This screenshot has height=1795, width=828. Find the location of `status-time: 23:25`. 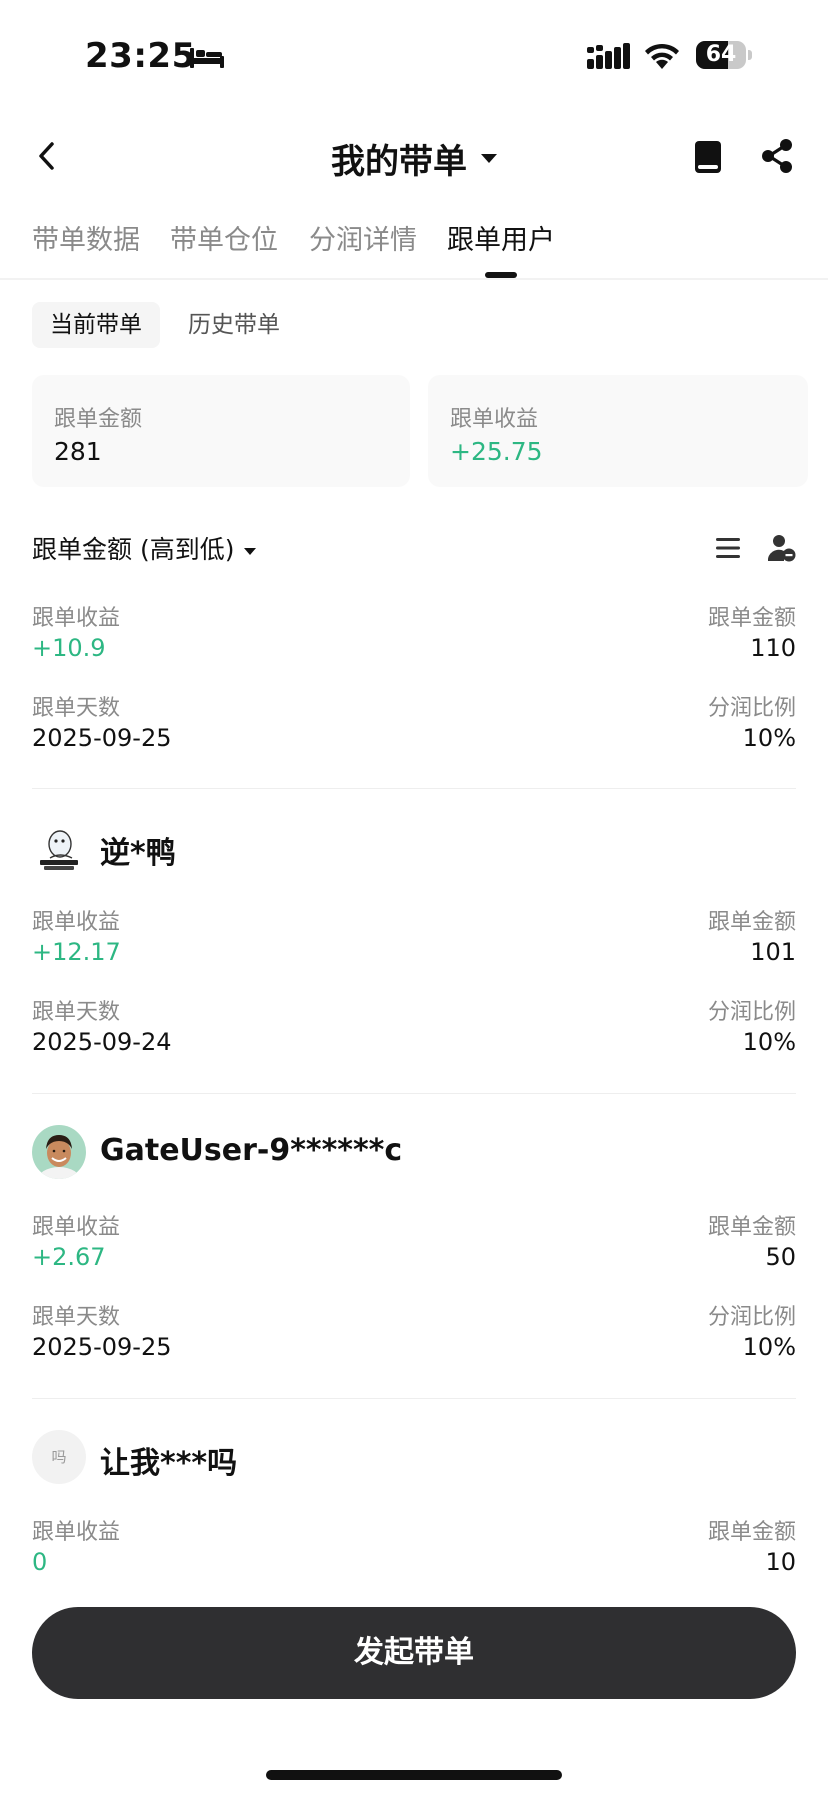

status-time: 23:25 is located at coordinates (140, 56).